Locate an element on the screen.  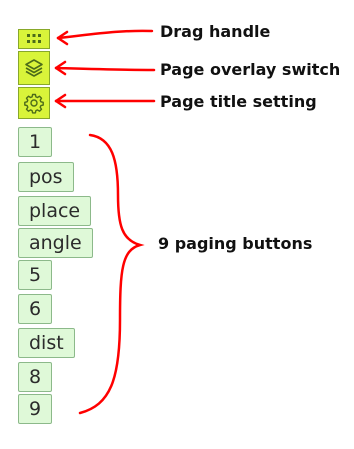
page-button-angle: angle is located at coordinates (55, 243).